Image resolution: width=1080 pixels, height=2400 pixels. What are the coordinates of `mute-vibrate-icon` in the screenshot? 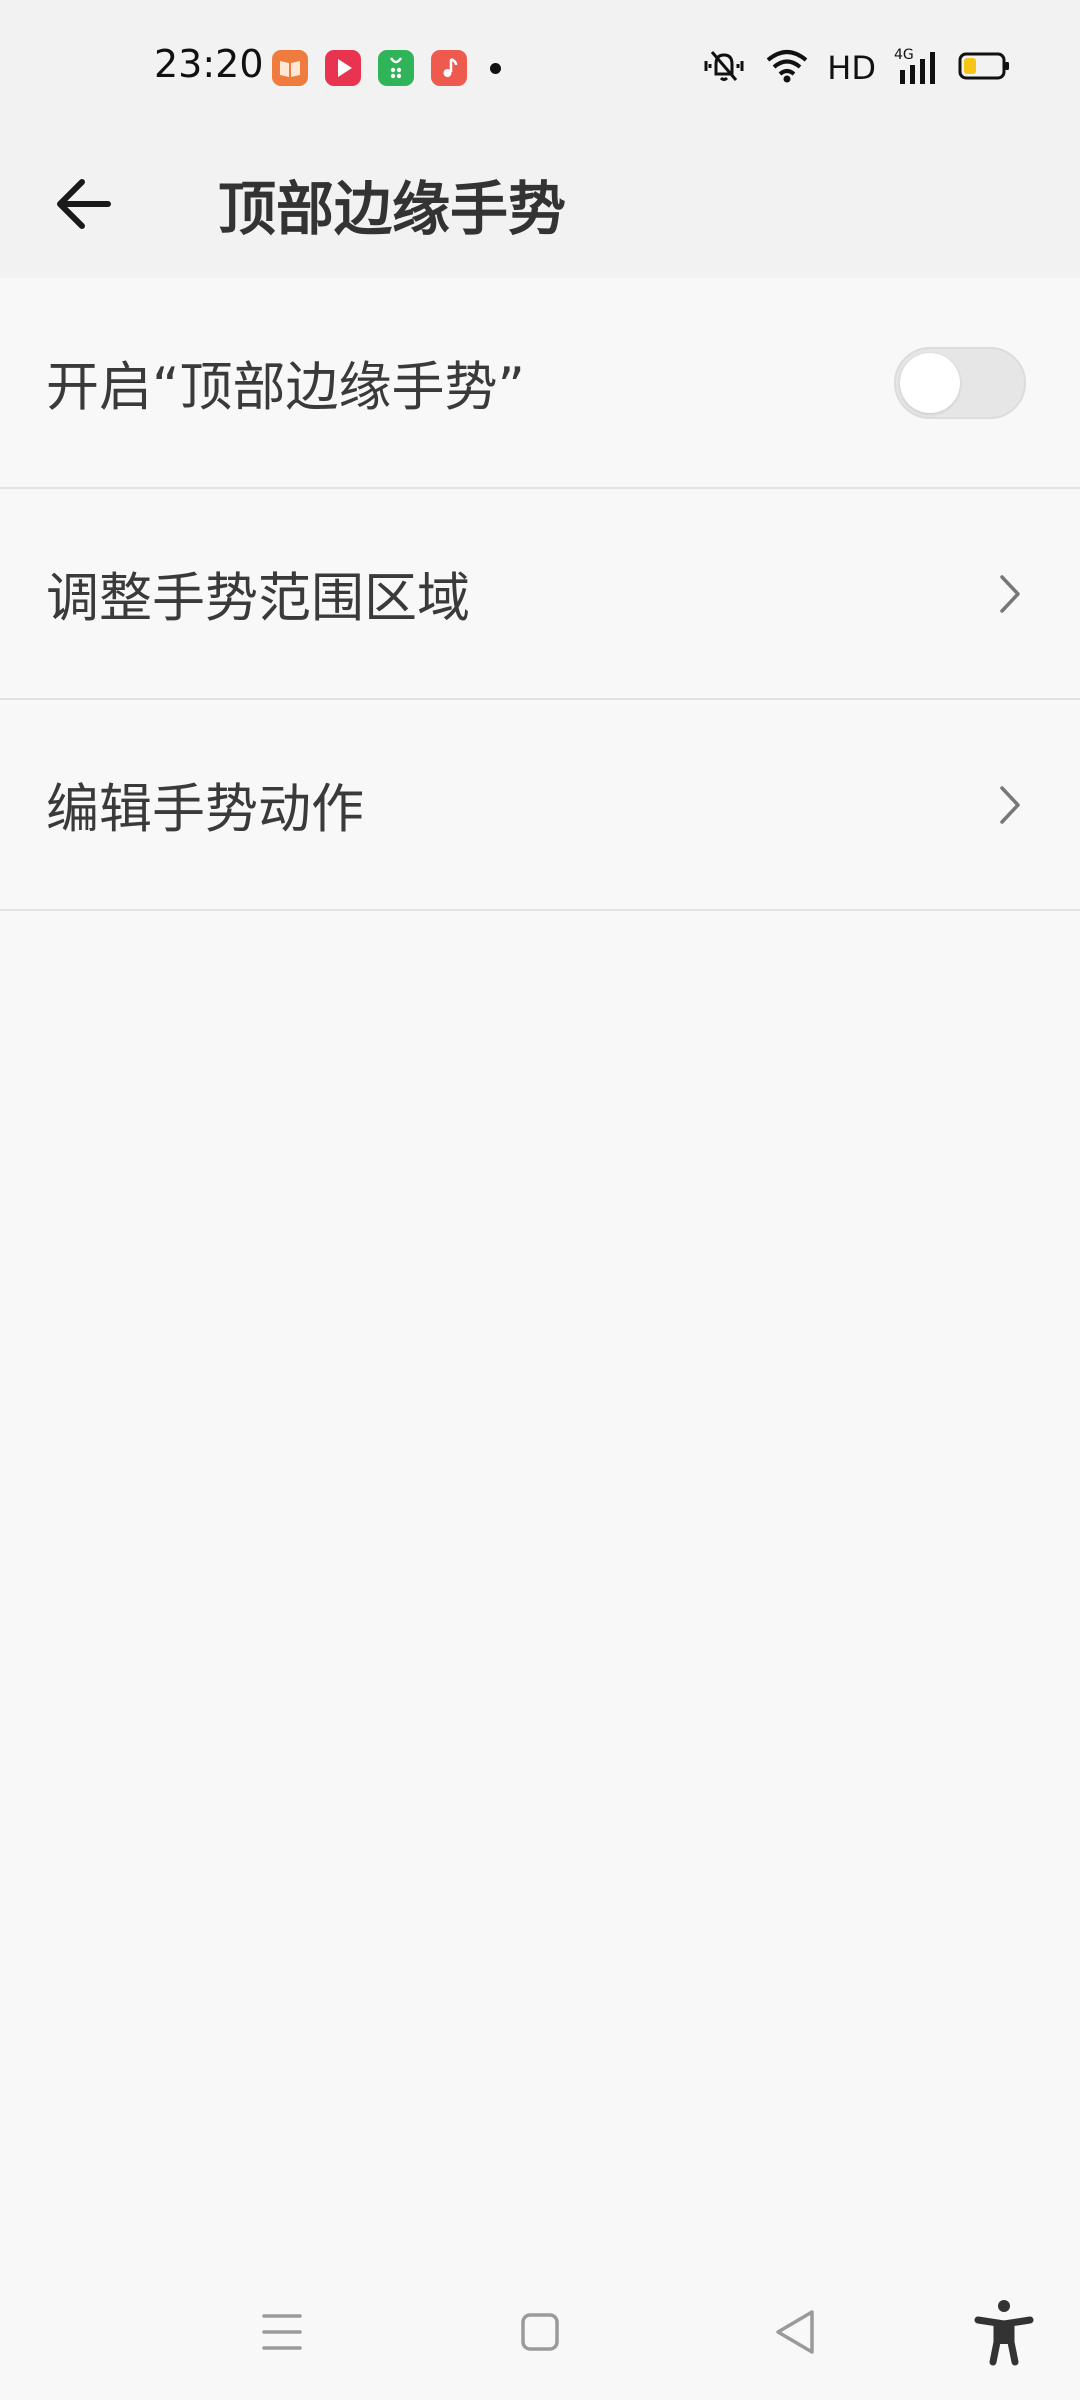 It's located at (724, 68).